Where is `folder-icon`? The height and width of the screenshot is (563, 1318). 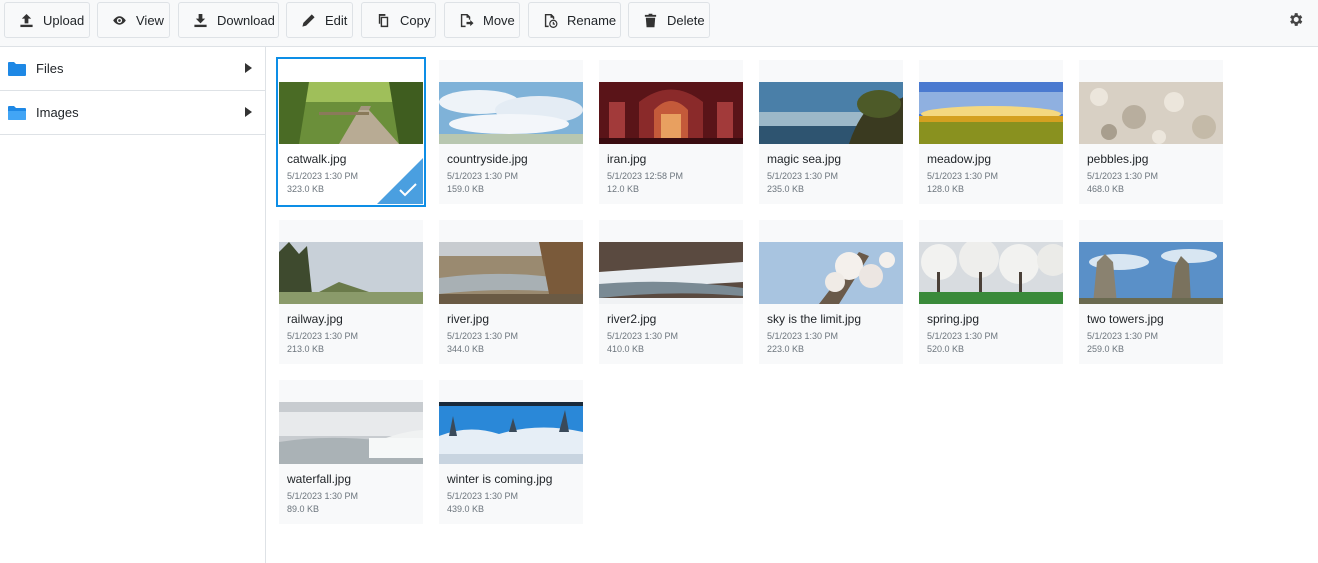
folder-icon is located at coordinates (17, 112).